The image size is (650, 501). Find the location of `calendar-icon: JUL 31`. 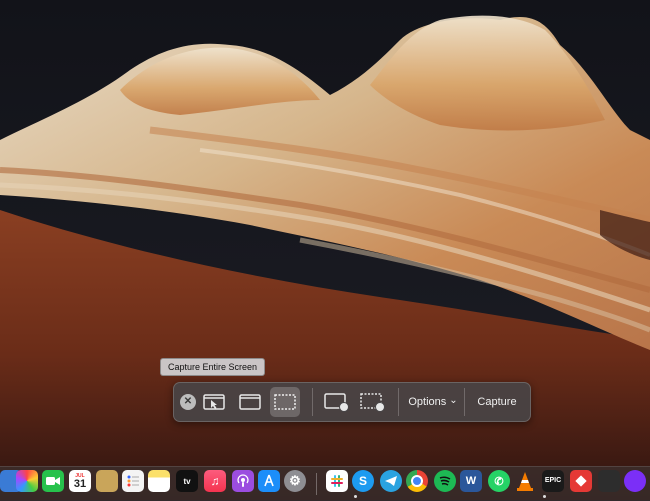

calendar-icon: JUL 31 is located at coordinates (80, 481).